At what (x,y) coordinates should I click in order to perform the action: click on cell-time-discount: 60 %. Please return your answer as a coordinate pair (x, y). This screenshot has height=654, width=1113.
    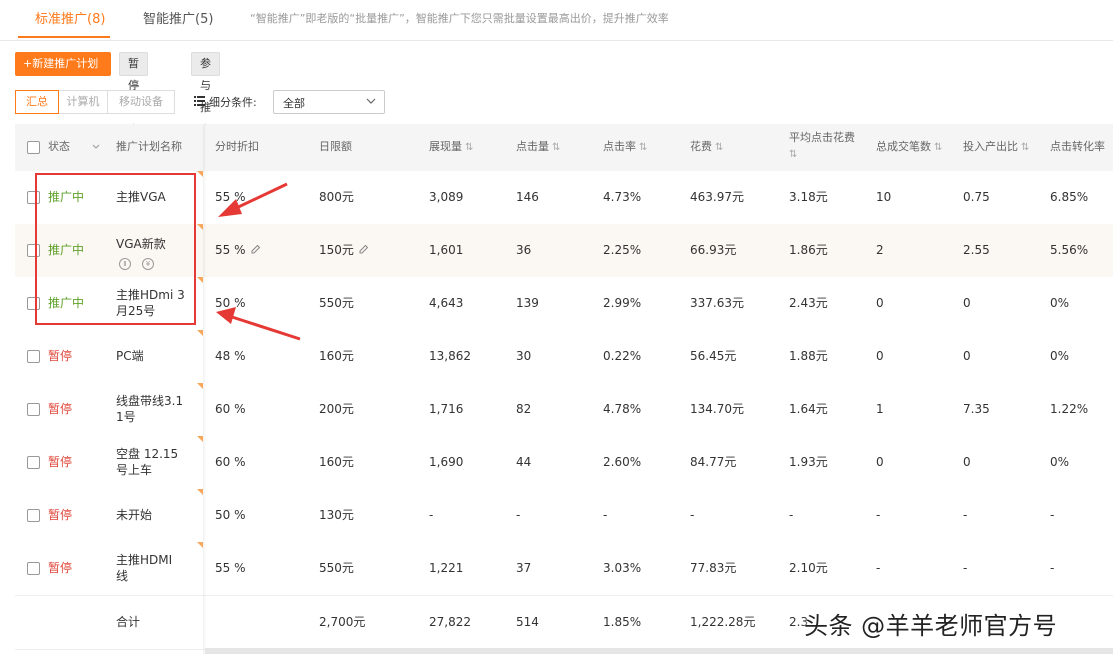
    Looking at the image, I should click on (230, 409).